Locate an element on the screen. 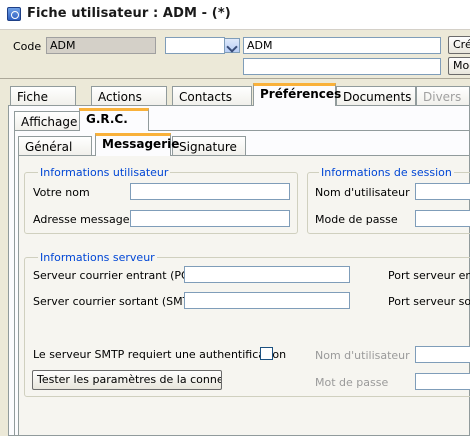 Image resolution: width=470 pixels, height=436 pixels. code-label: Code is located at coordinates (27, 46).